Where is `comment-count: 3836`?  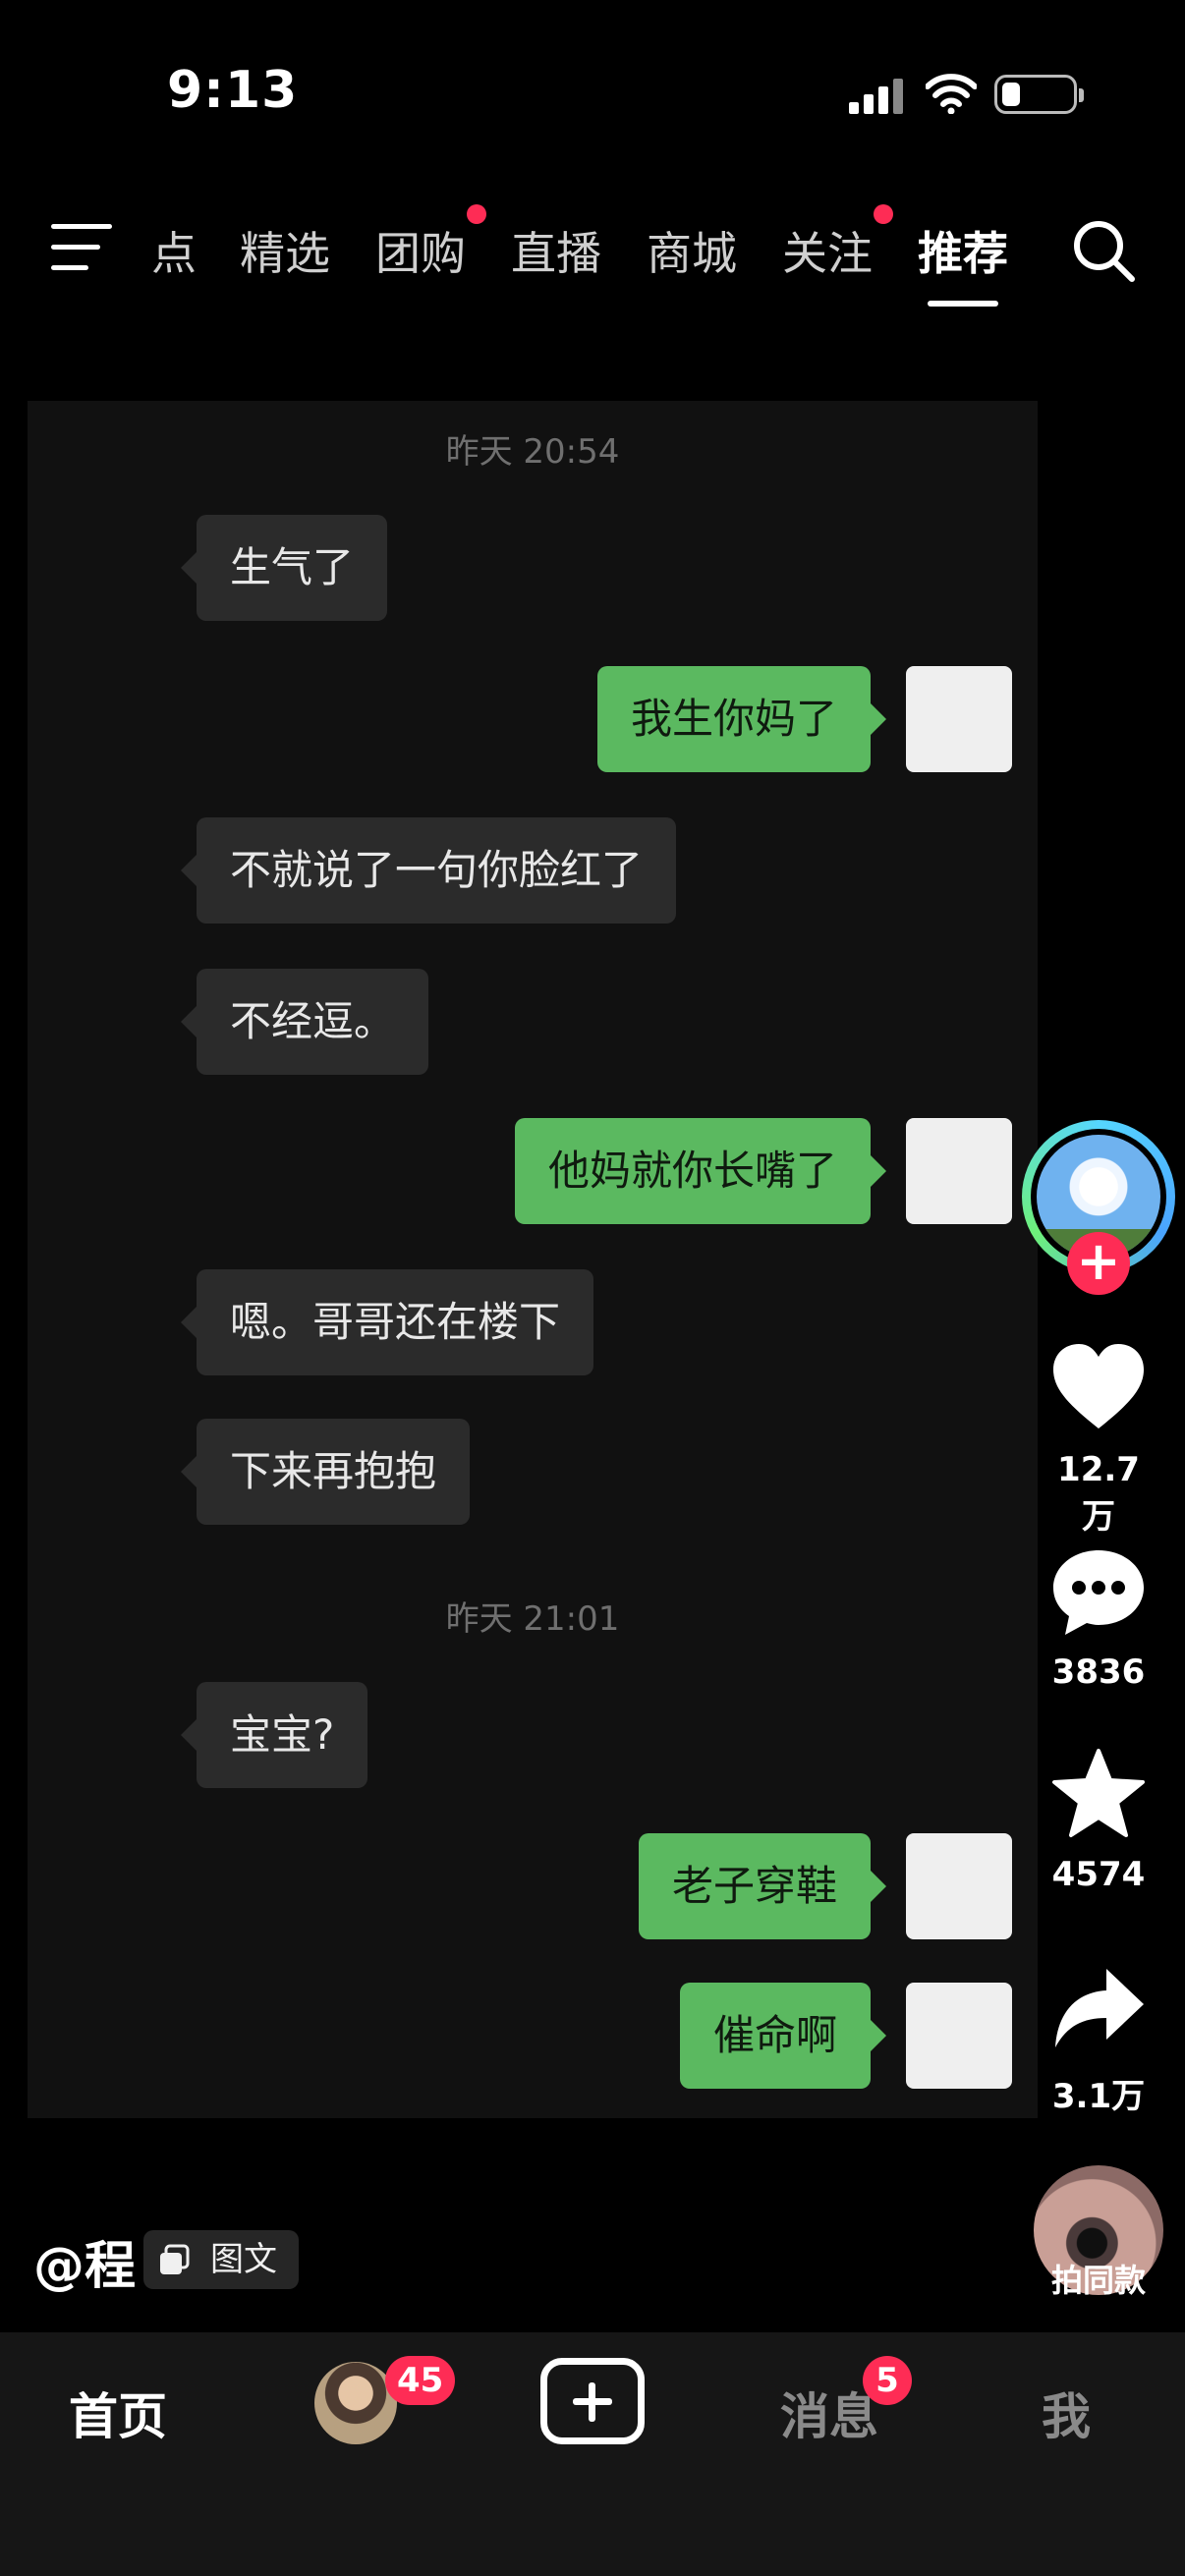
comment-count: 3836 is located at coordinates (1099, 1672).